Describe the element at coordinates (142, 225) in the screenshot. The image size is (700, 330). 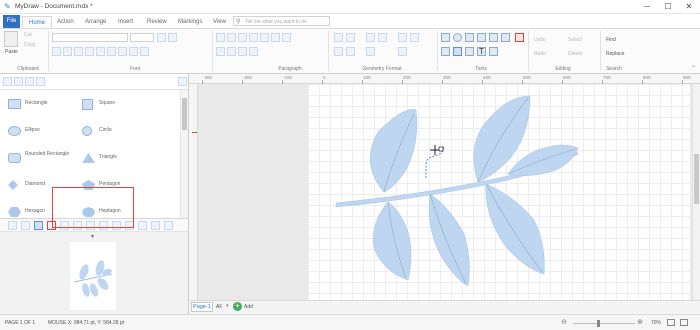
I see `align-icon` at that location.